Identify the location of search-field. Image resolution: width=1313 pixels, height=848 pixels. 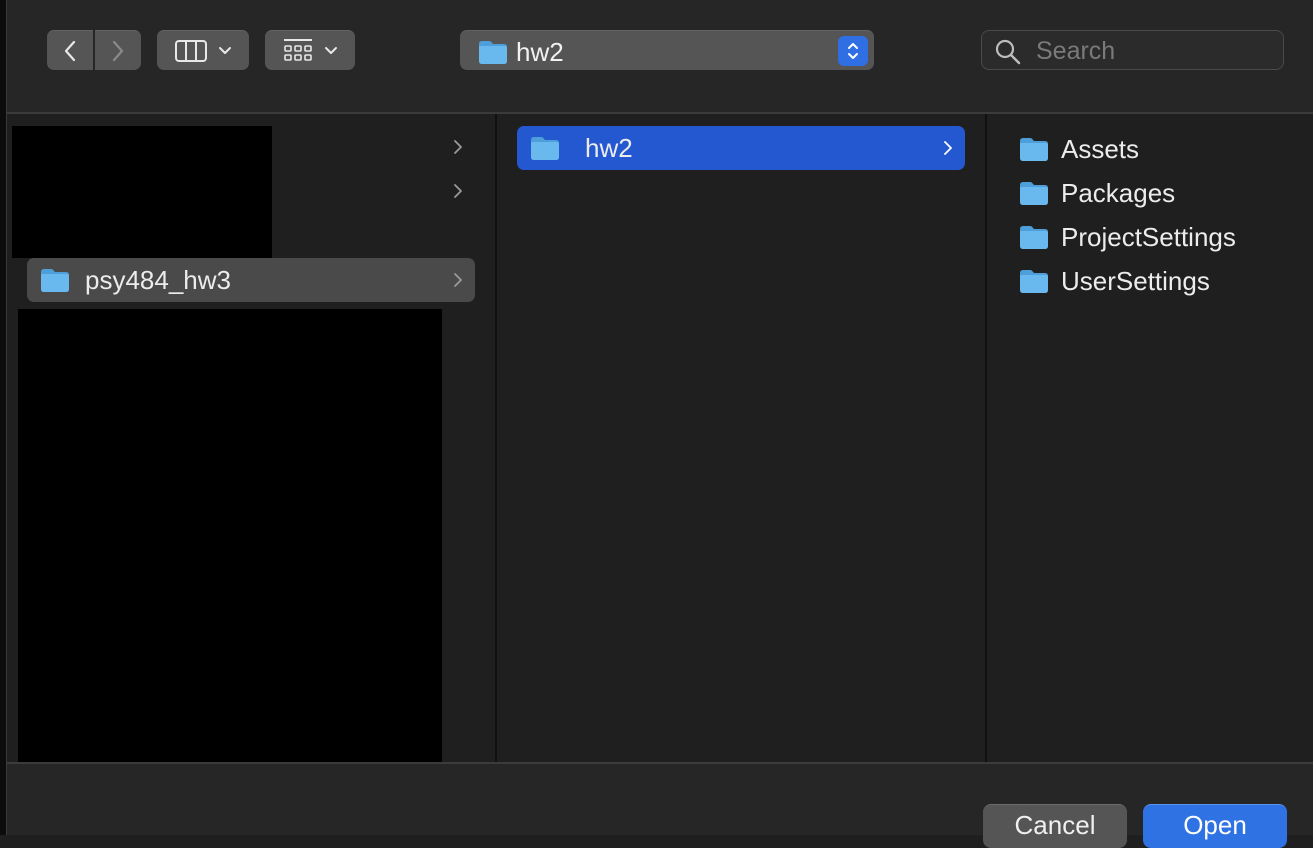
(1132, 50).